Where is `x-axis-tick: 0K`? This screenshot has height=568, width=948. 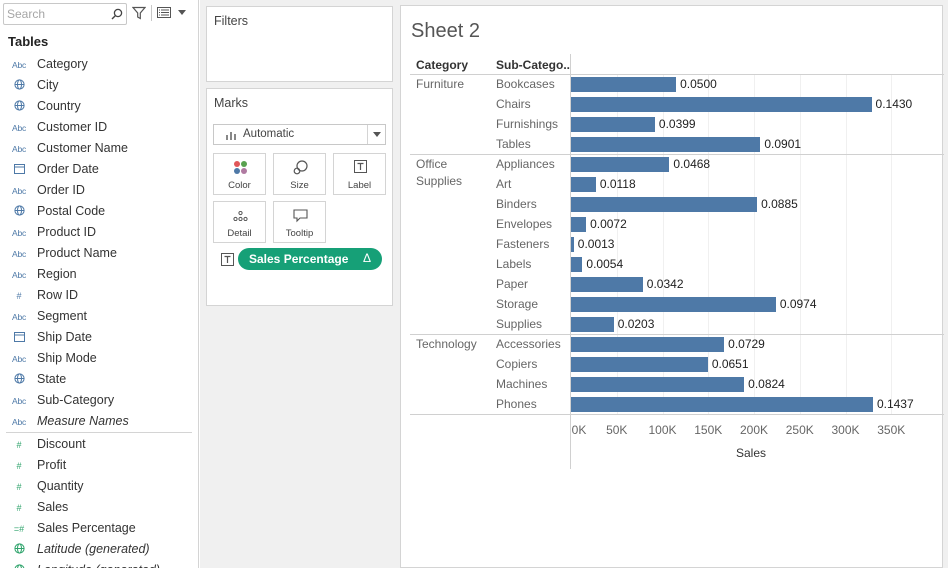 x-axis-tick: 0K is located at coordinates (579, 430).